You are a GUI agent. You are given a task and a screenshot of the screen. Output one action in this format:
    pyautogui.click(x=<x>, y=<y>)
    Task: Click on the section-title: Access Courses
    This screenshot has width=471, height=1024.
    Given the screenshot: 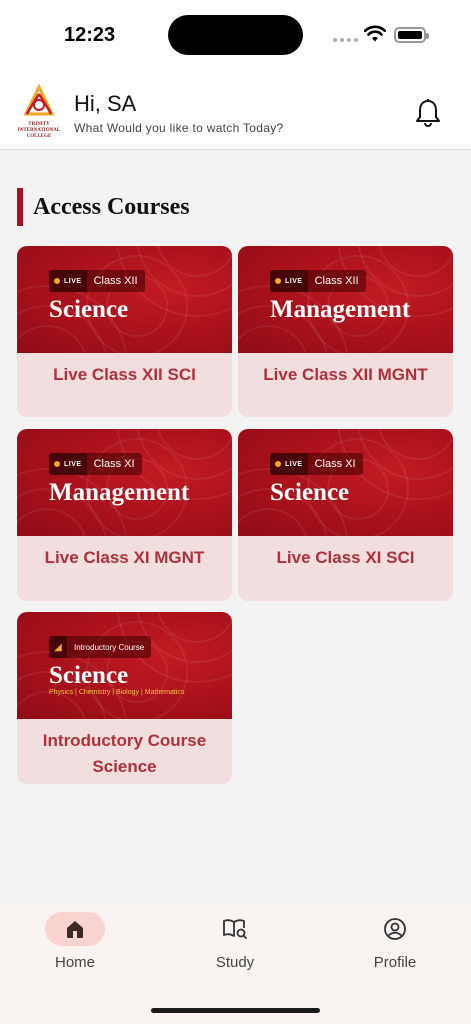 What is the action you would take?
    pyautogui.click(x=103, y=207)
    